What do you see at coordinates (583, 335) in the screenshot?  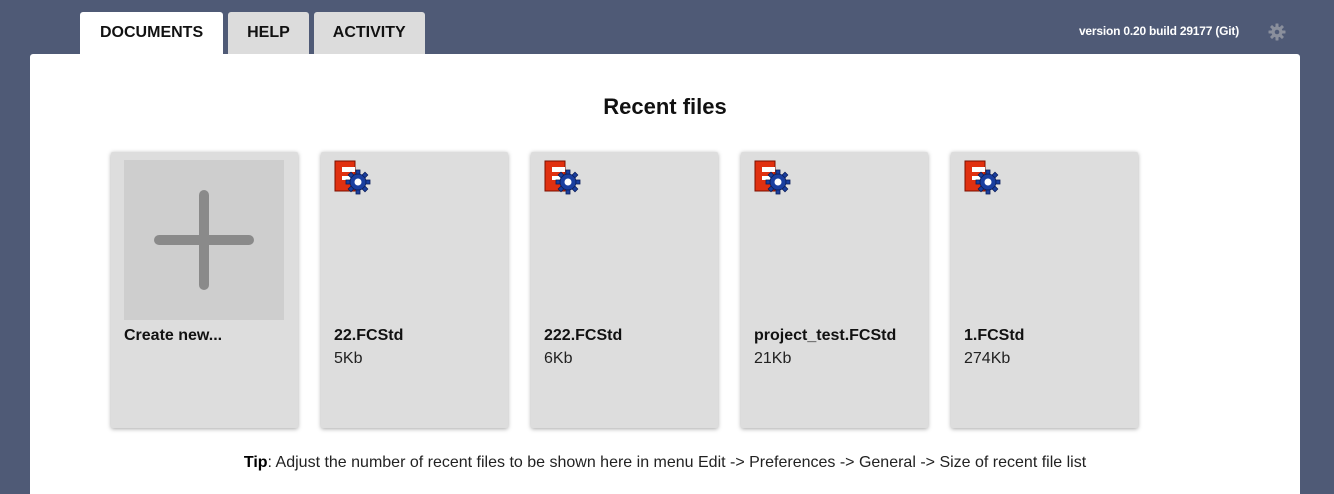 I see `file-name: 222.FCStd` at bounding box center [583, 335].